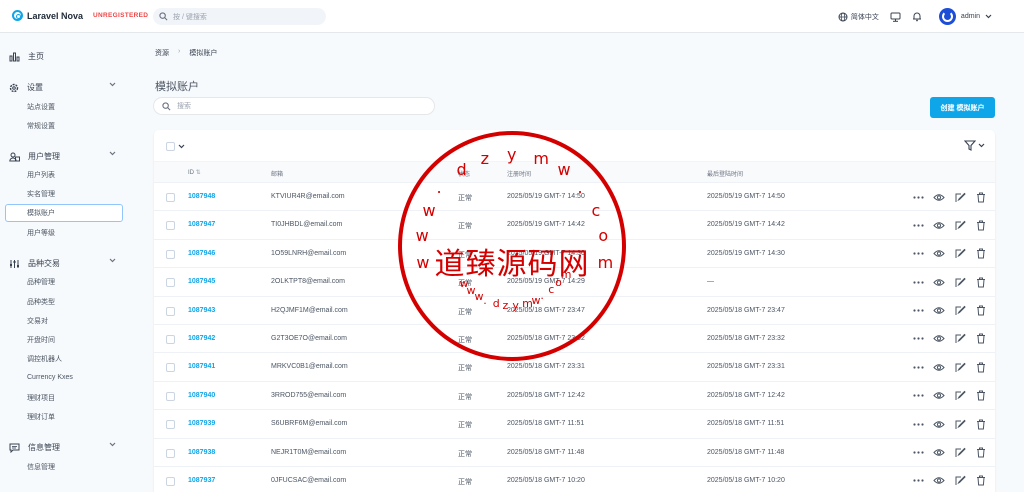 This screenshot has width=1024, height=492. Describe the element at coordinates (974, 145) in the screenshot. I see `filter-button` at that location.